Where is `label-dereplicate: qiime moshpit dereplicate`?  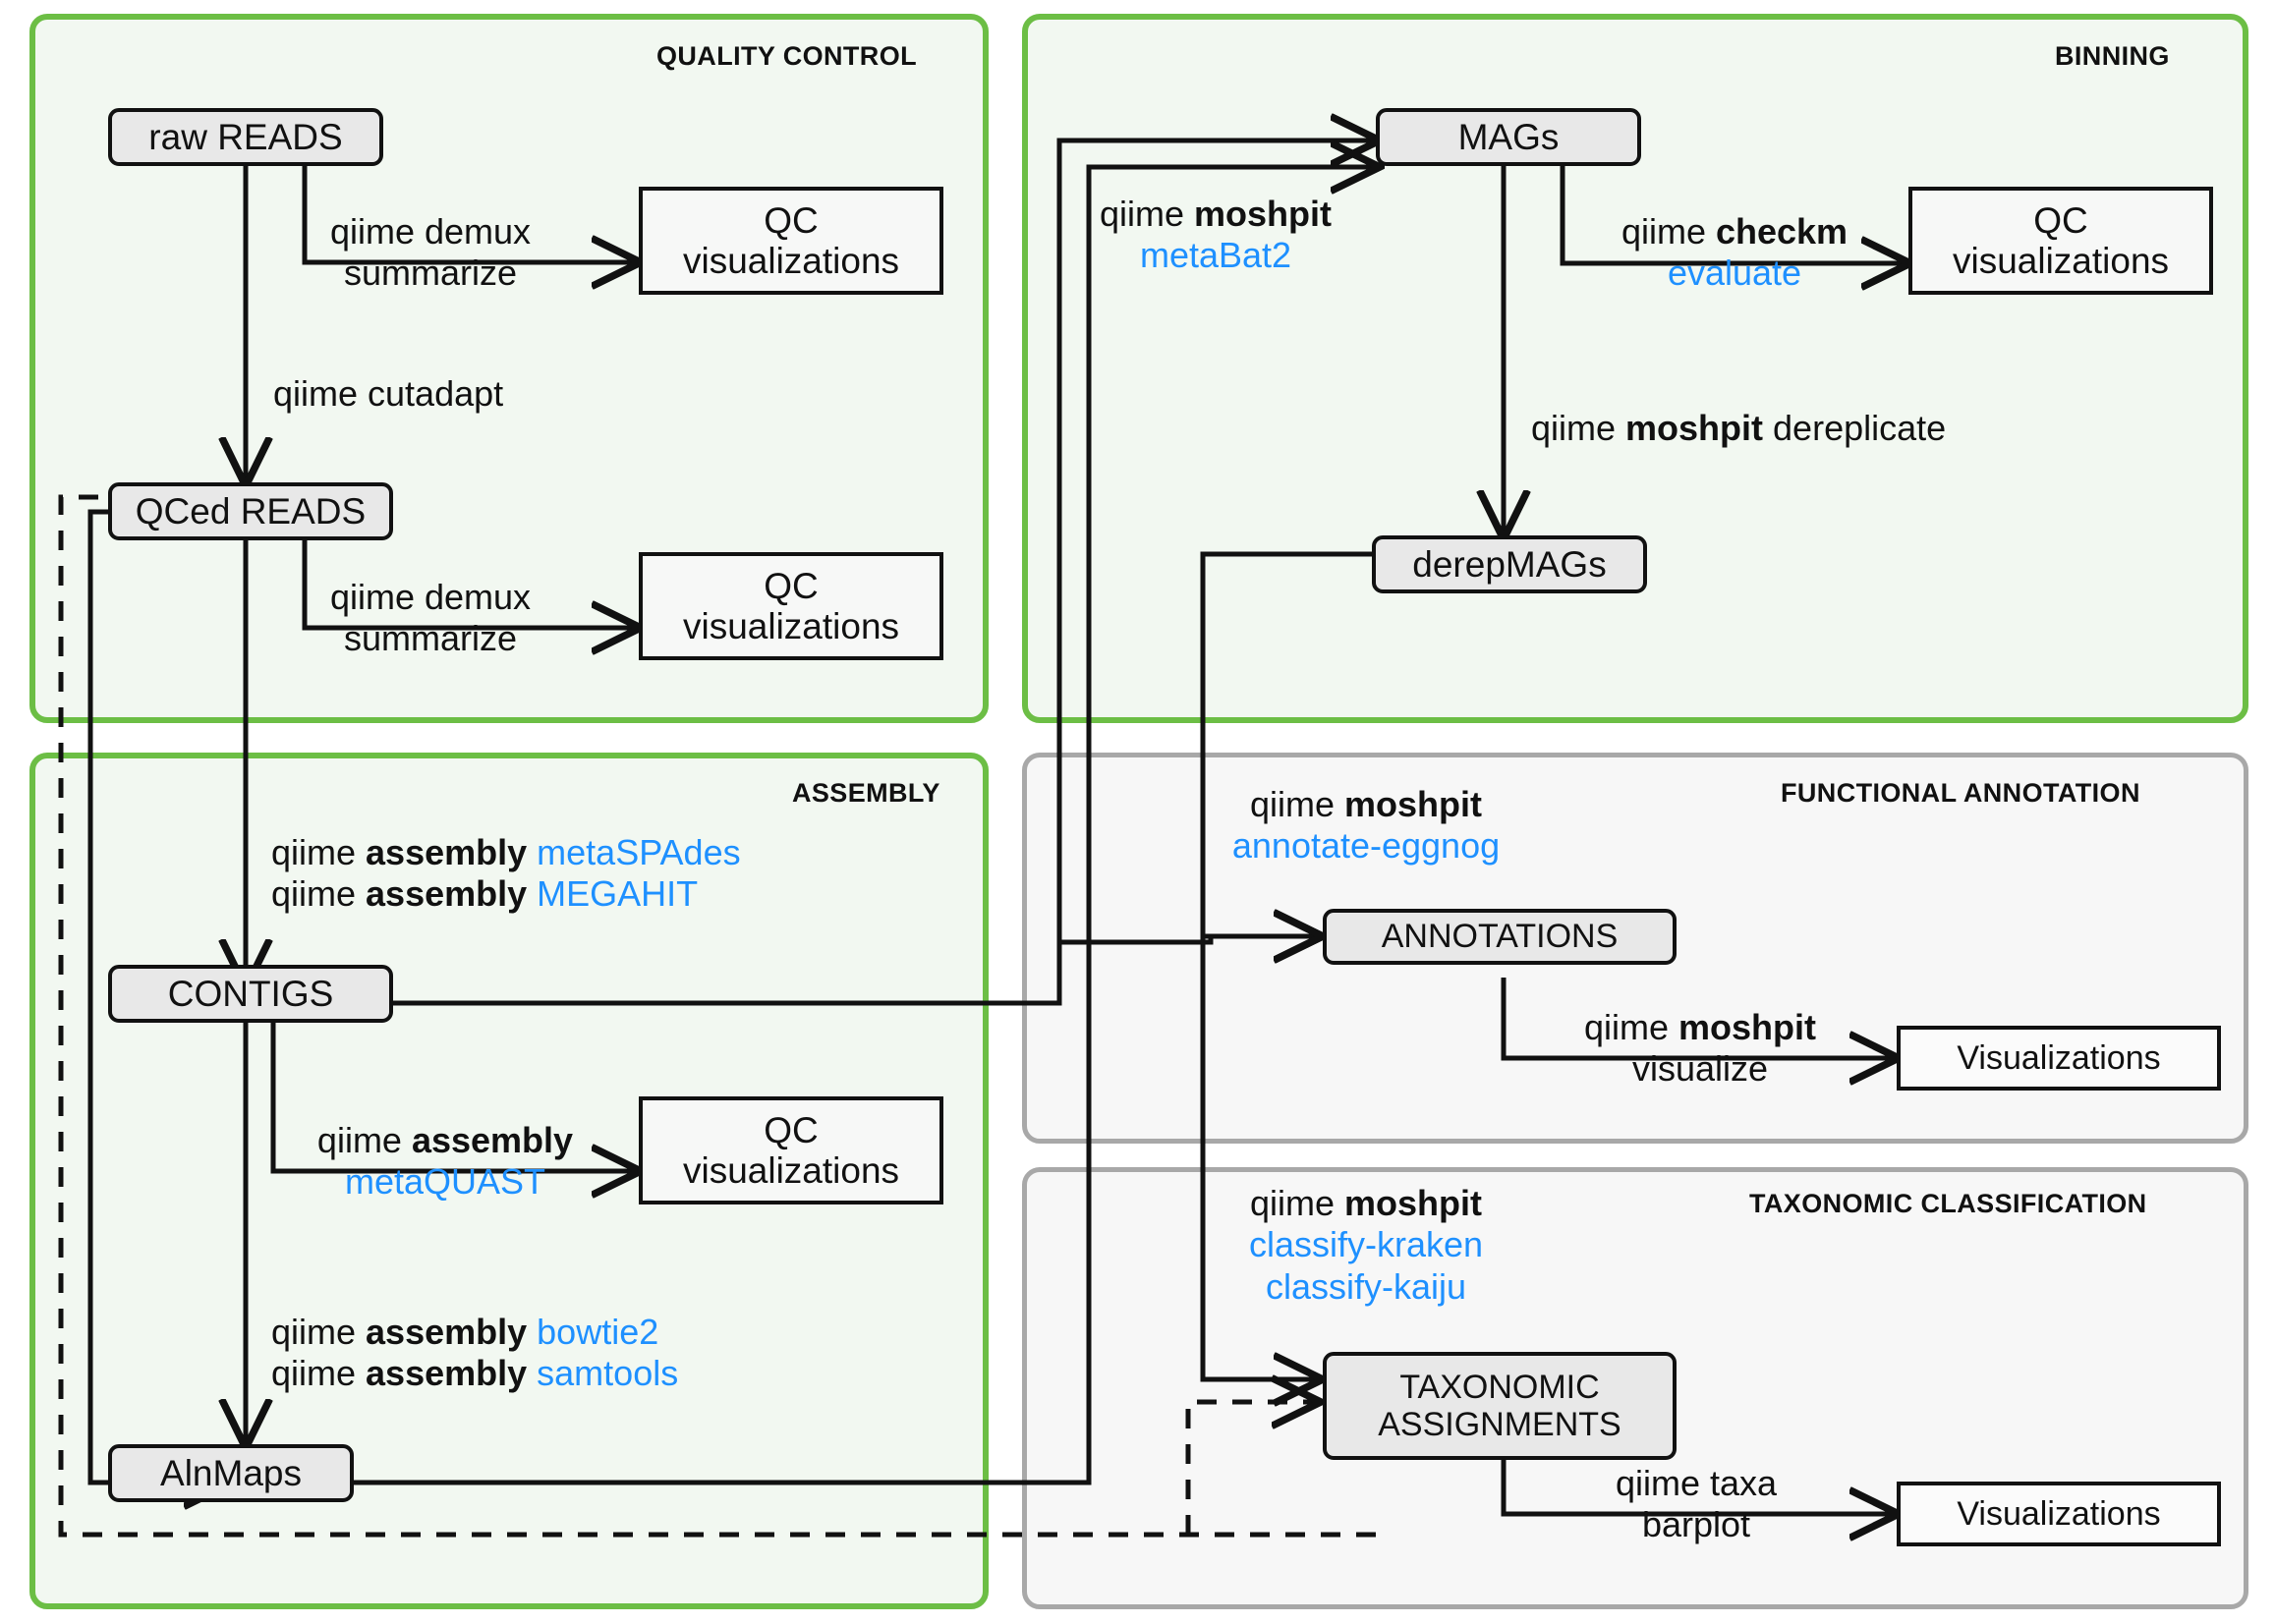
label-dereplicate: qiime moshpit dereplicate is located at coordinates (1738, 428).